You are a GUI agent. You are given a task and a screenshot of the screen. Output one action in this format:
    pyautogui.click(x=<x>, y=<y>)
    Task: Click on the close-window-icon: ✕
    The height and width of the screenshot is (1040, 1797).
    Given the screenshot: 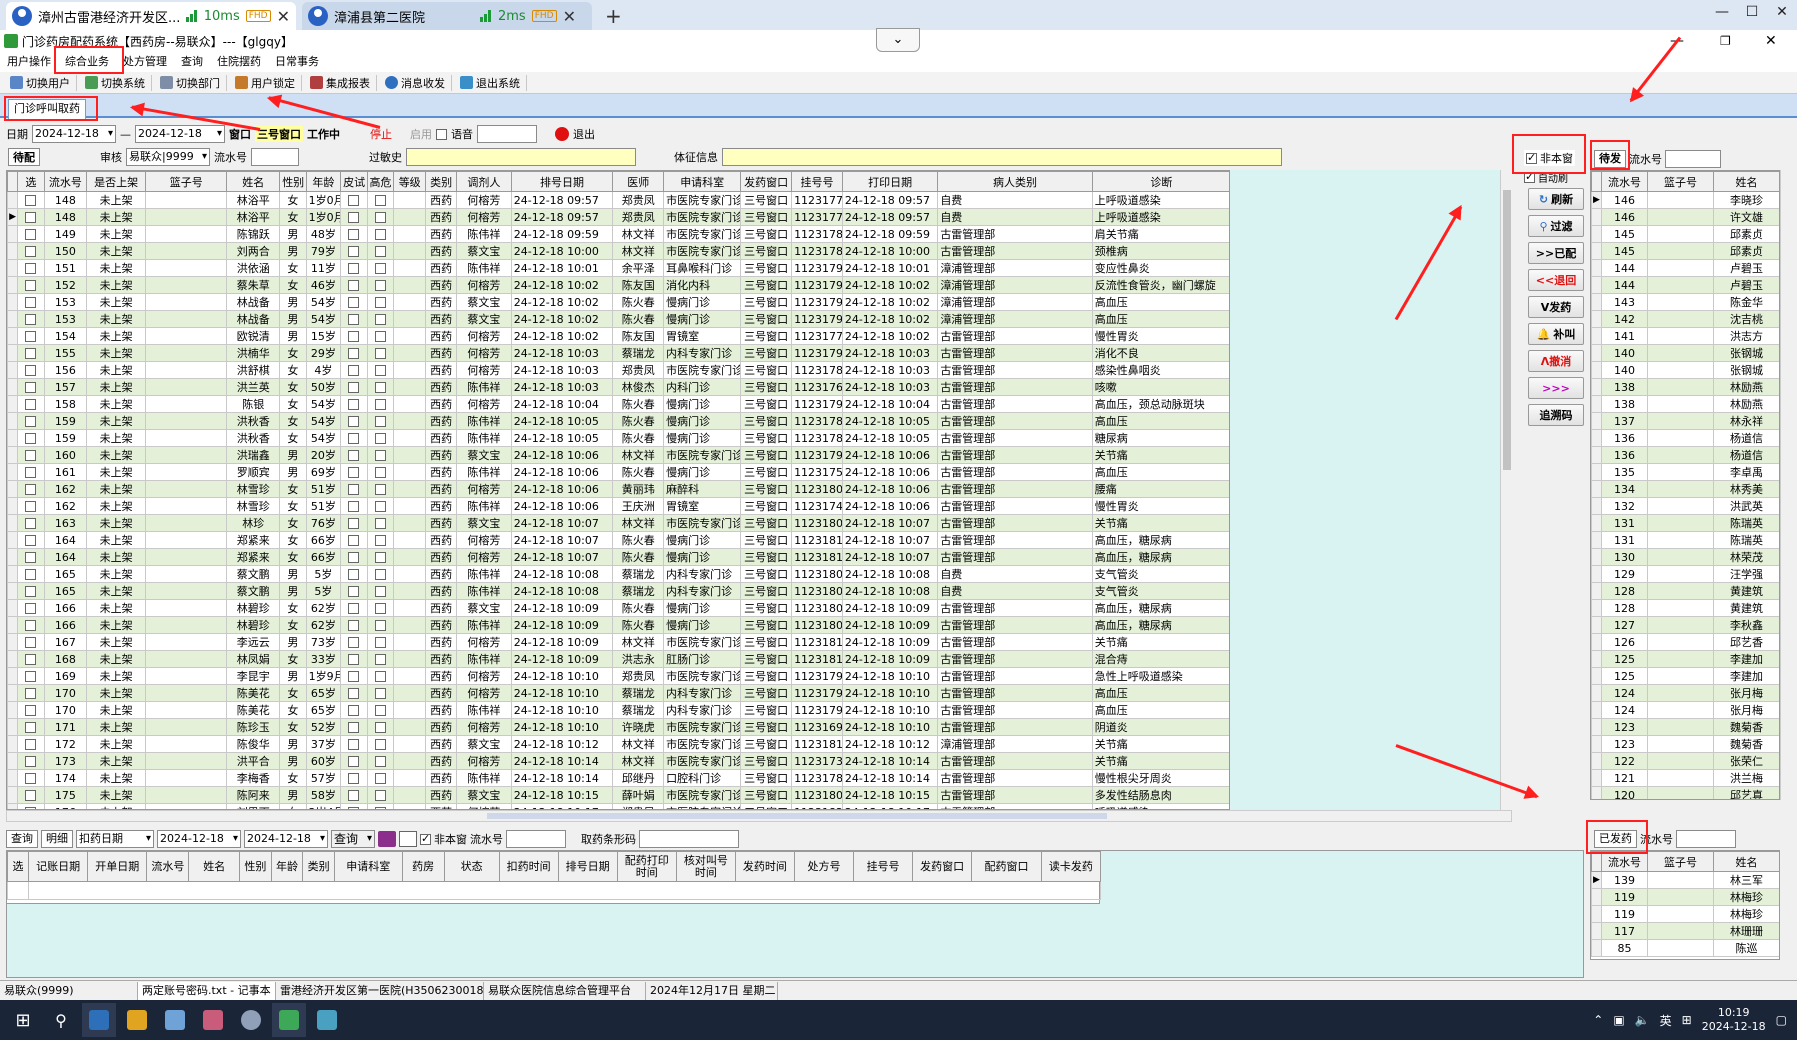 What is the action you would take?
    pyautogui.click(x=1782, y=12)
    